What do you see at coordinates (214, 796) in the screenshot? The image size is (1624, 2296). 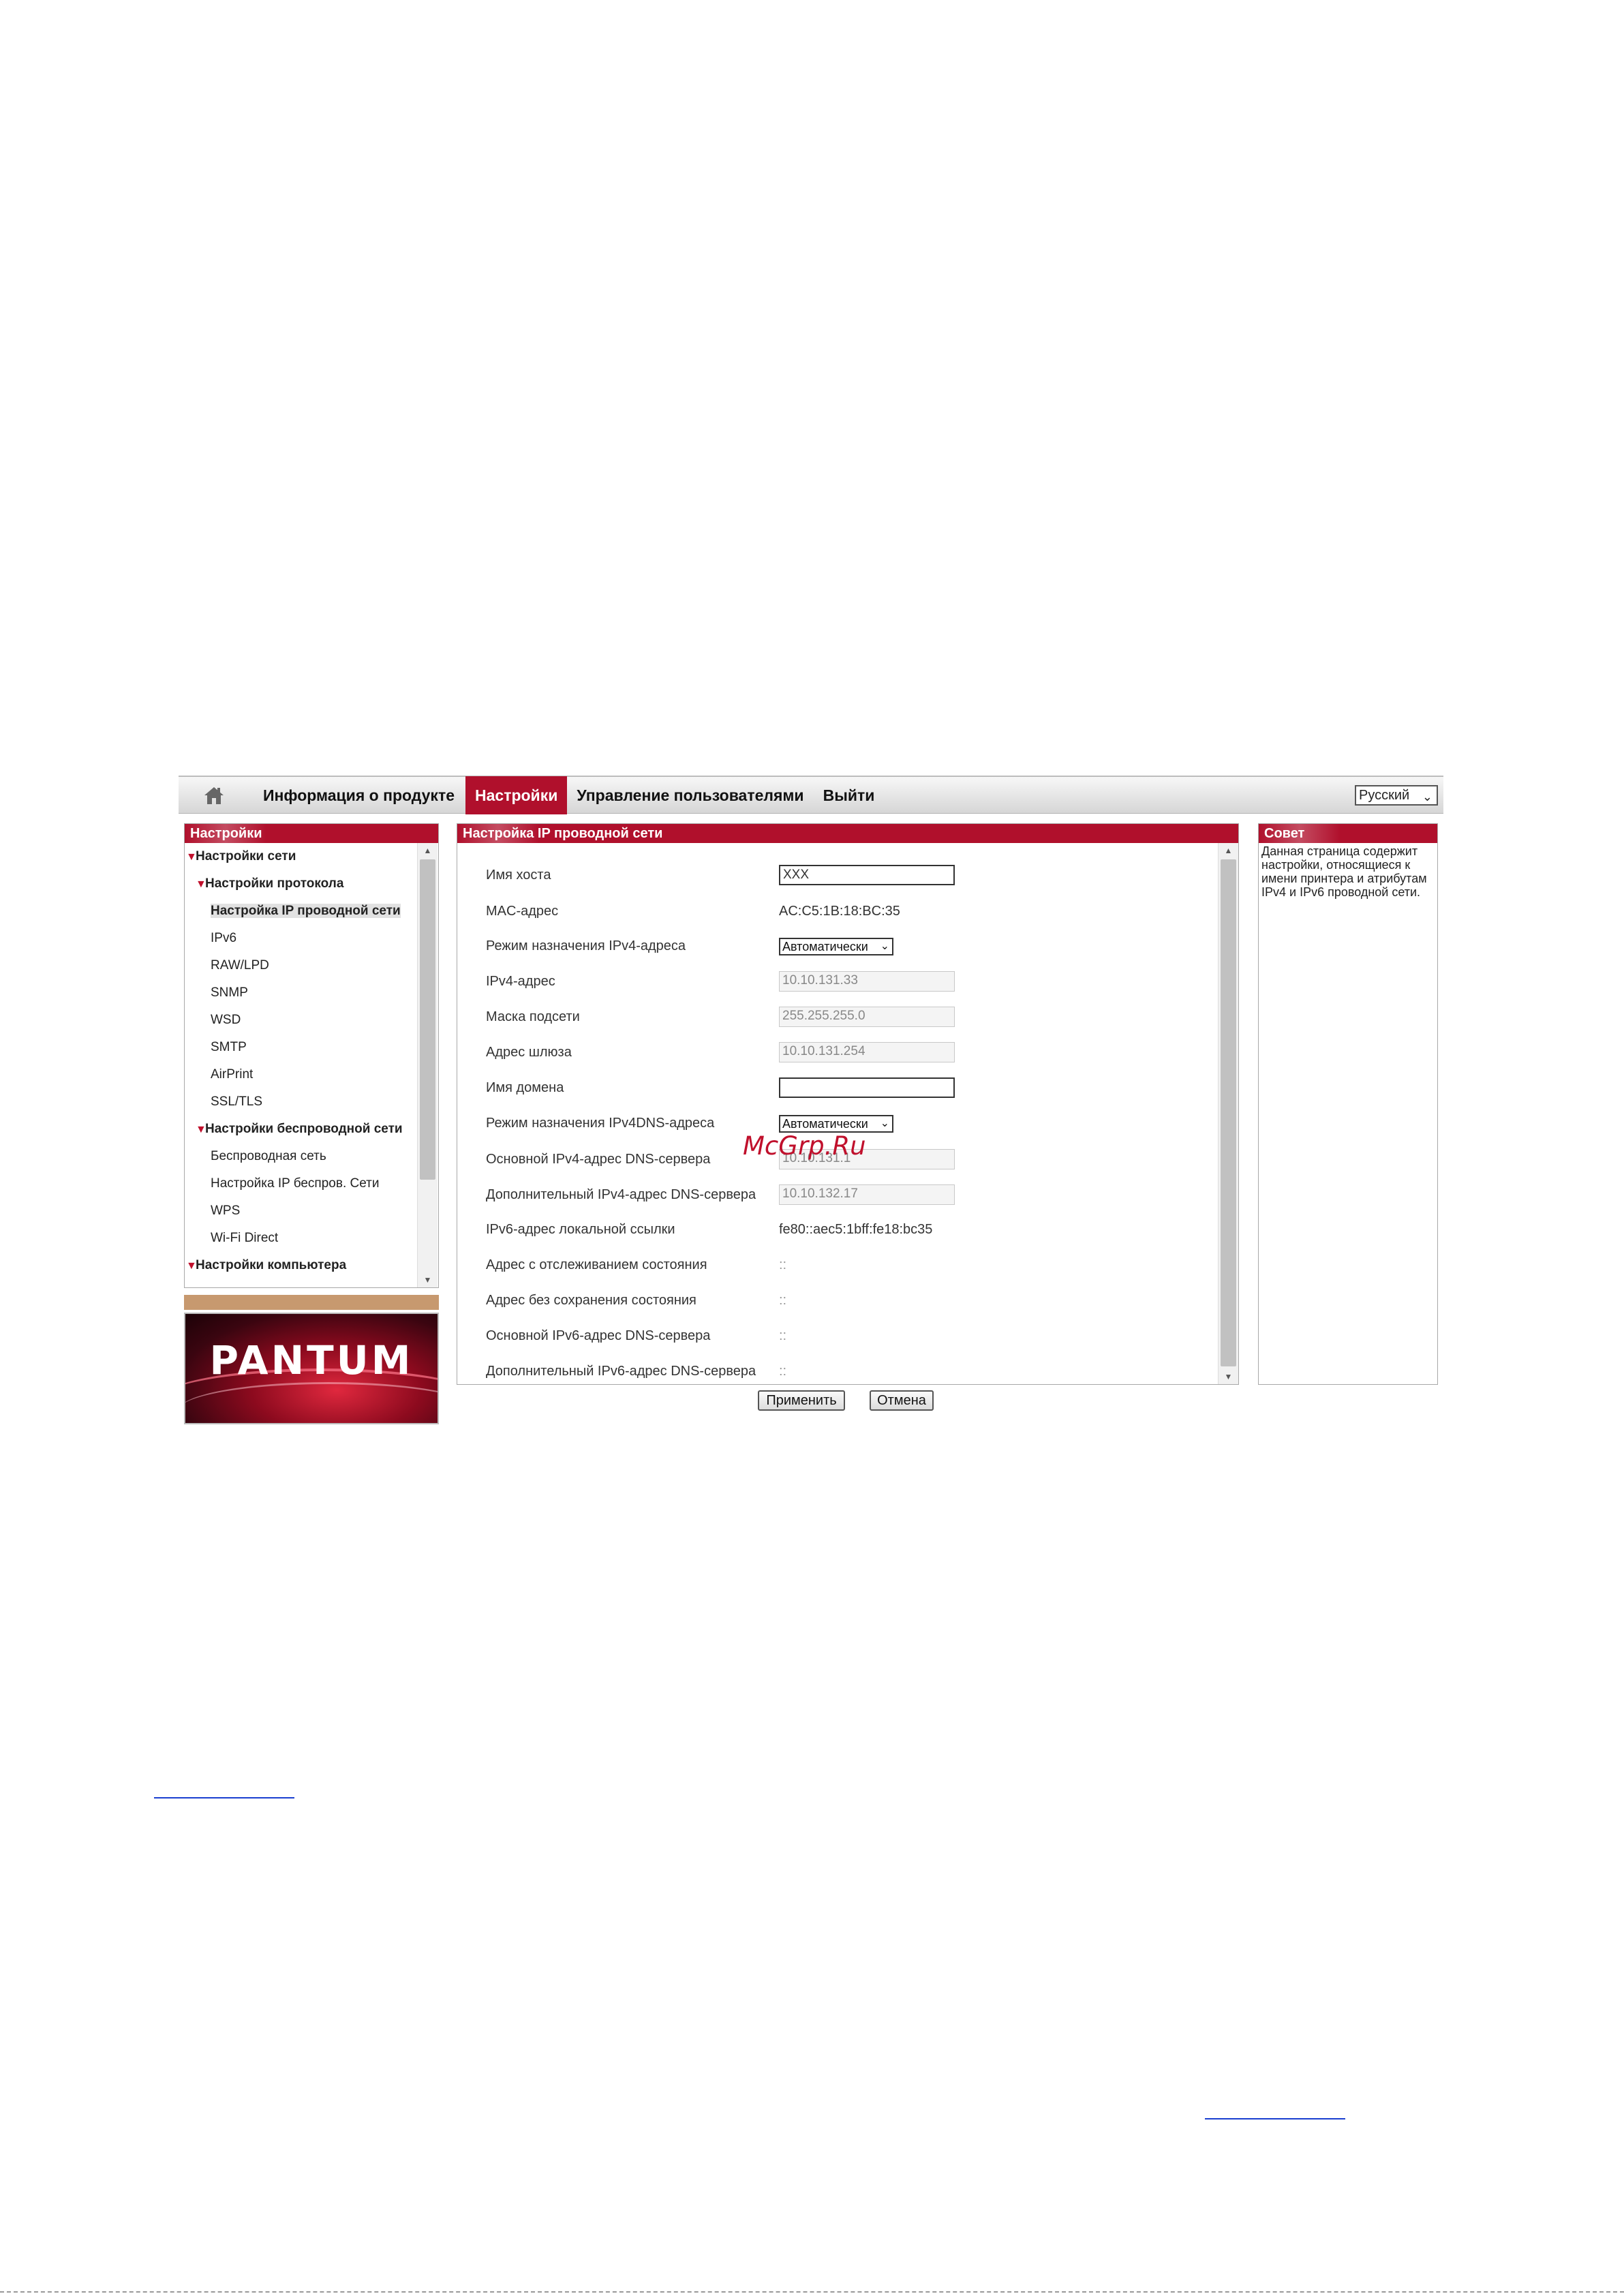 I see `home-icon` at bounding box center [214, 796].